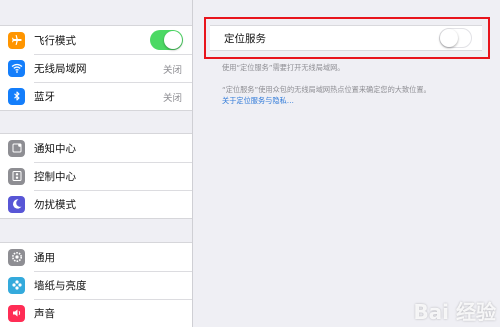 Image resolution: width=500 pixels, height=327 pixels. I want to click on wifi-icon, so click(16, 68).